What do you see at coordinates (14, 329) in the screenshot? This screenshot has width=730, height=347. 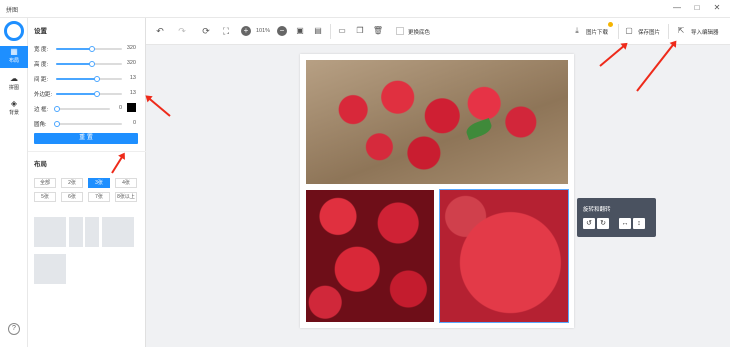 I see `help-button: ?` at bounding box center [14, 329].